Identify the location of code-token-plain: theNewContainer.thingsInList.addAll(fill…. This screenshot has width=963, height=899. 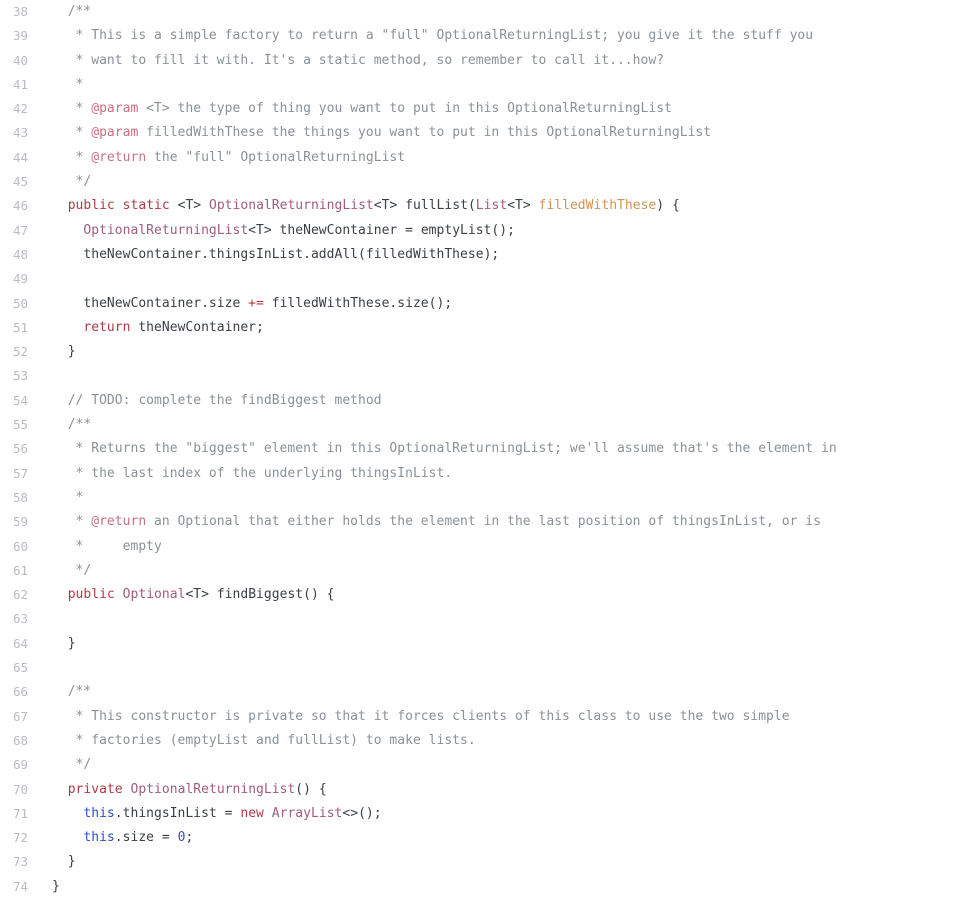
(276, 254).